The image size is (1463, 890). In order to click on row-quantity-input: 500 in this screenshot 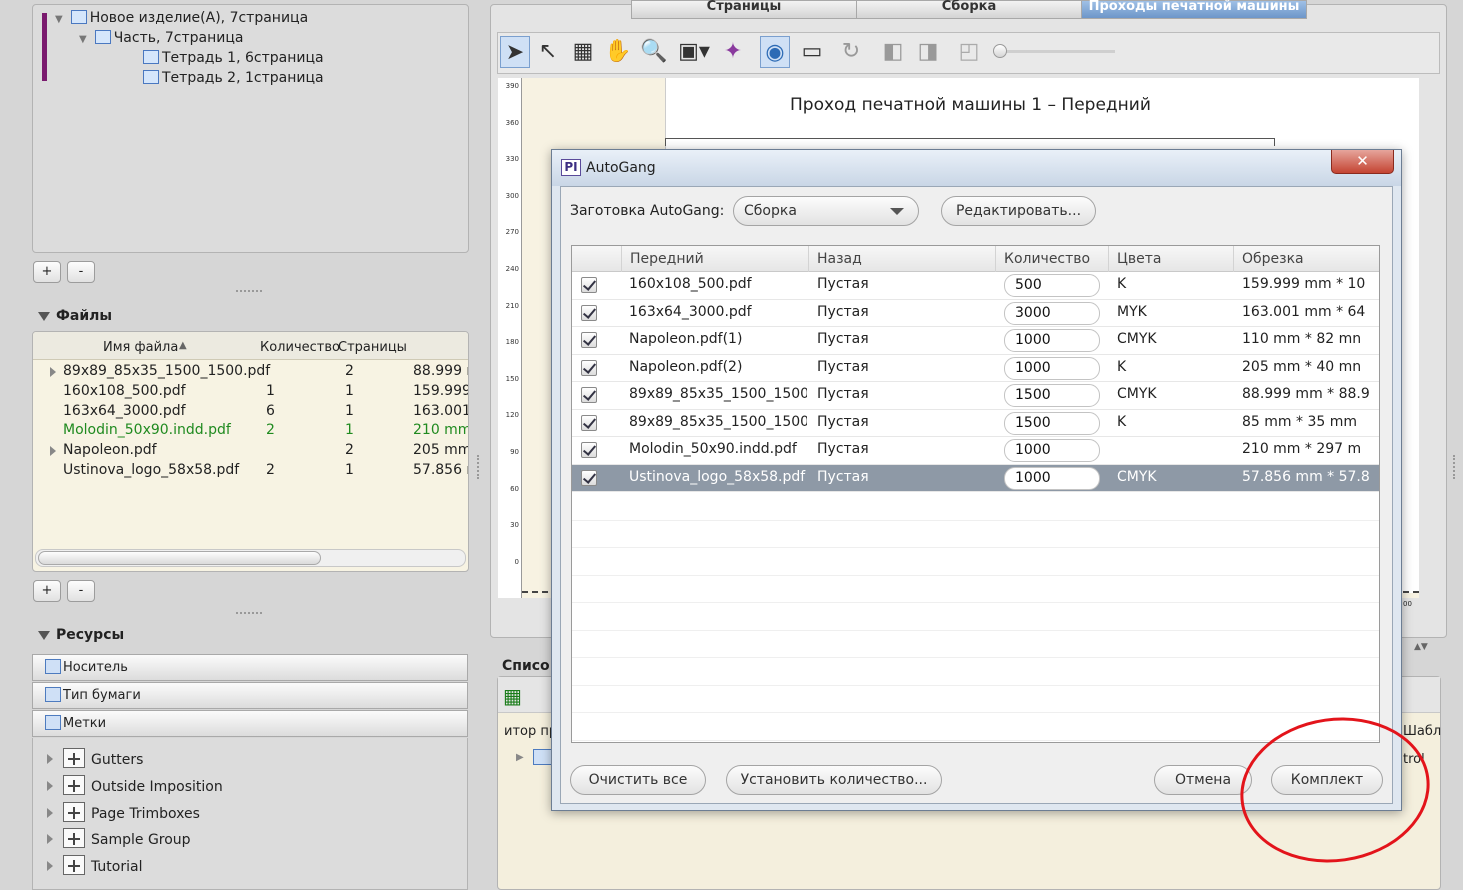, I will do `click(1052, 285)`.